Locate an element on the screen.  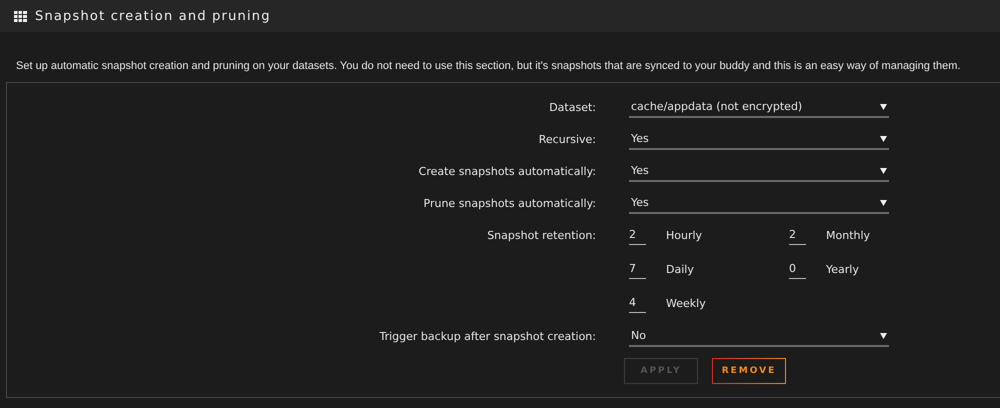
unit-label: Monthly is located at coordinates (848, 235).